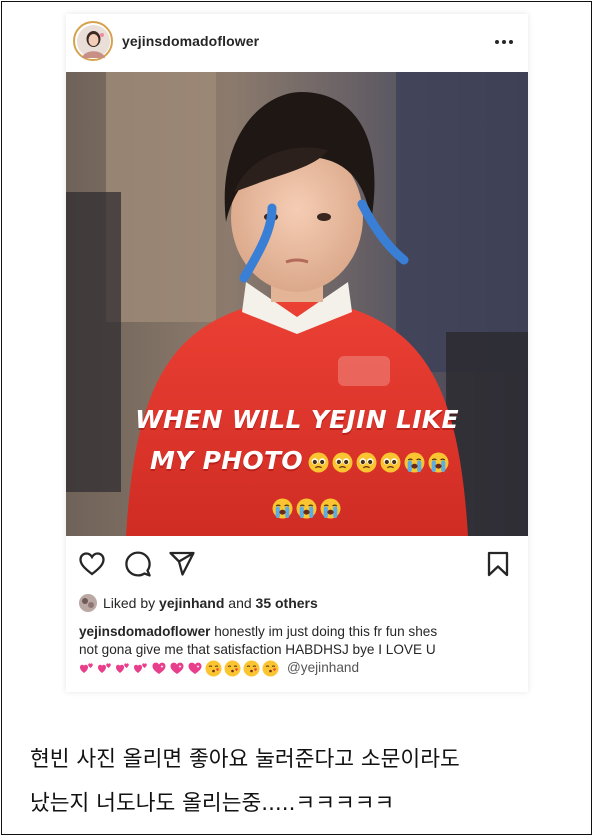 This screenshot has width=595, height=838. Describe the element at coordinates (212, 803) in the screenshot. I see `korean-comment-line-2: 났는지 너도나도 올리는중.....ㅋㅋㅋㅋㅋ` at that location.